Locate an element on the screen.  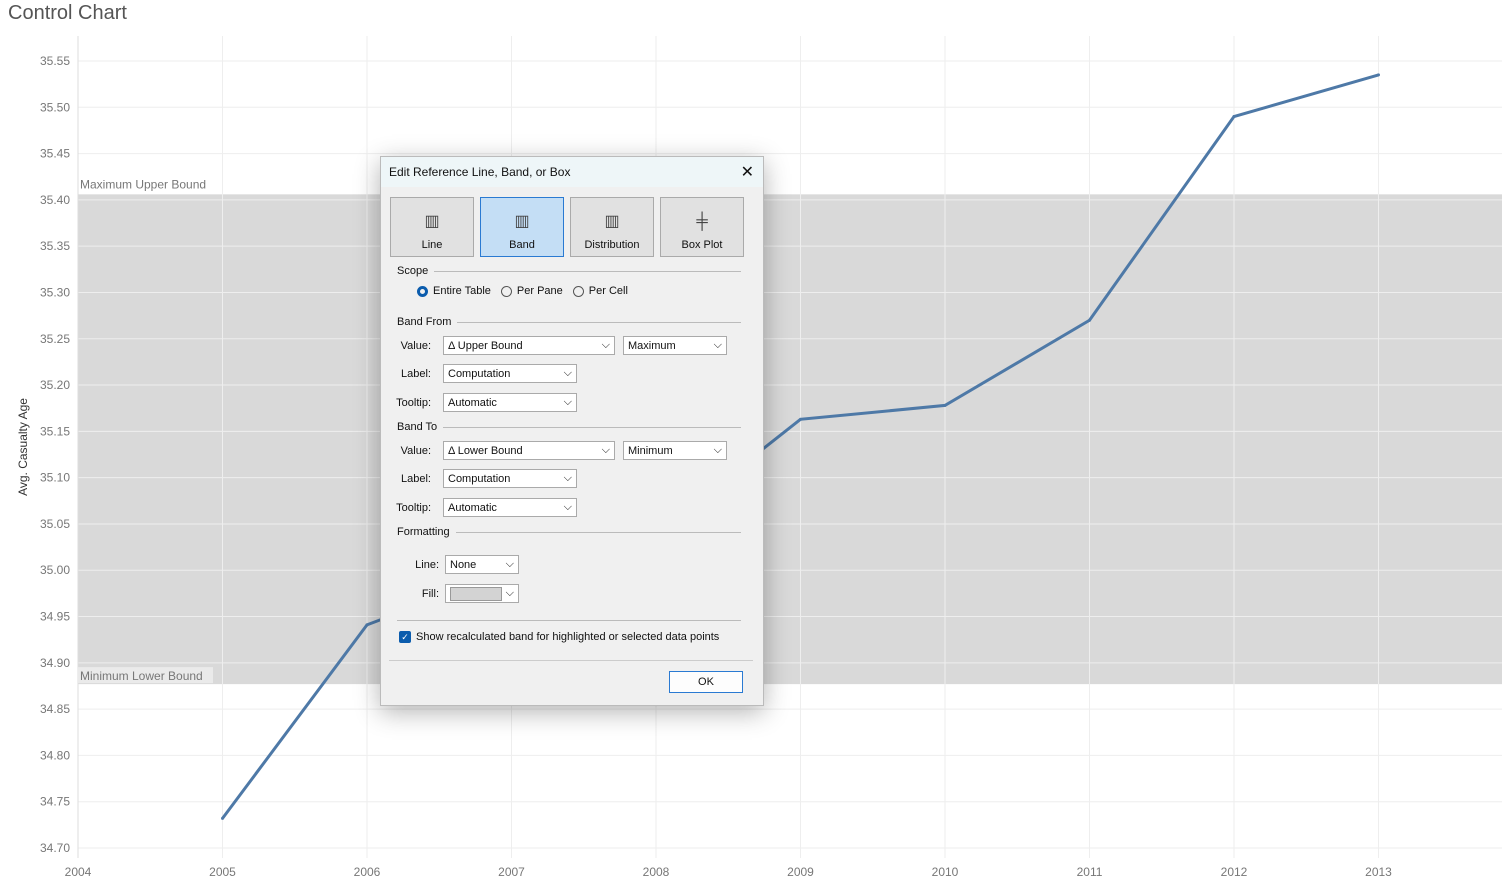
type-distribution-button: ▥ Distribution is located at coordinates (612, 227).